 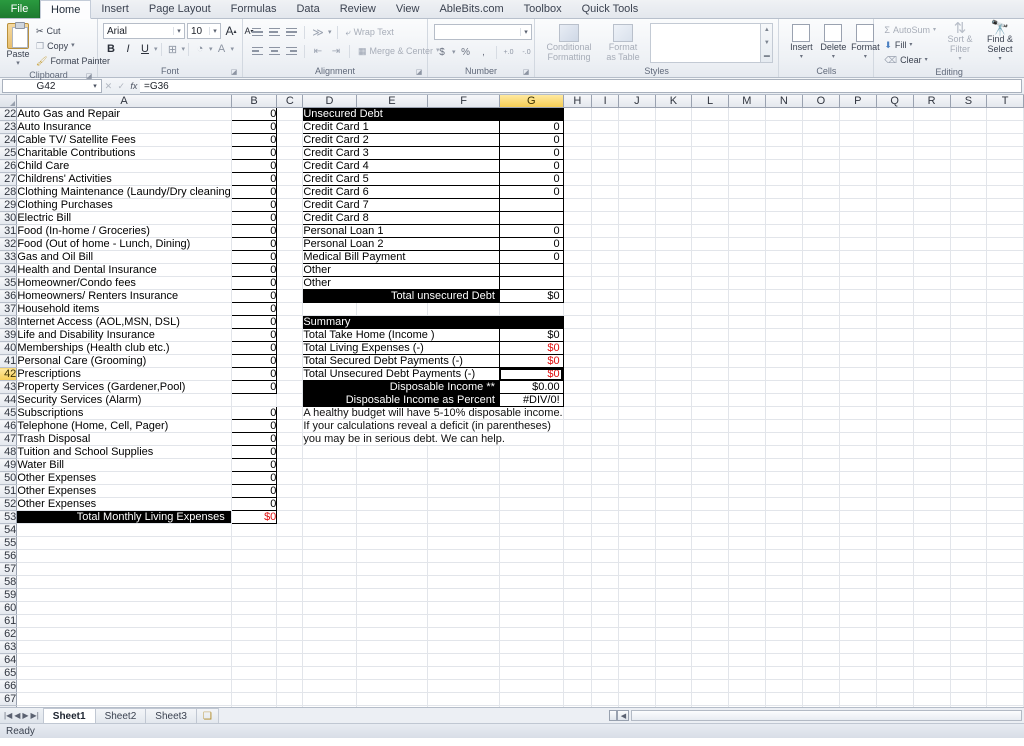 What do you see at coordinates (674, 517) in the screenshot?
I see `cell-K53` at bounding box center [674, 517].